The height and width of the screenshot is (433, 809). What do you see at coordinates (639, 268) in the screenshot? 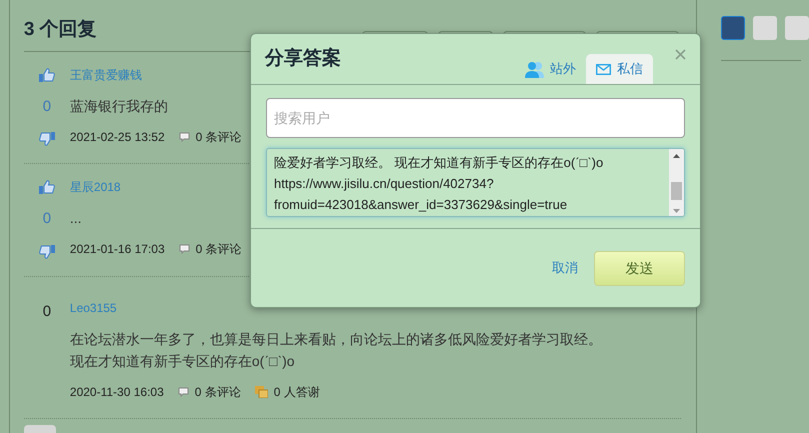
I see `send-button: 发送` at bounding box center [639, 268].